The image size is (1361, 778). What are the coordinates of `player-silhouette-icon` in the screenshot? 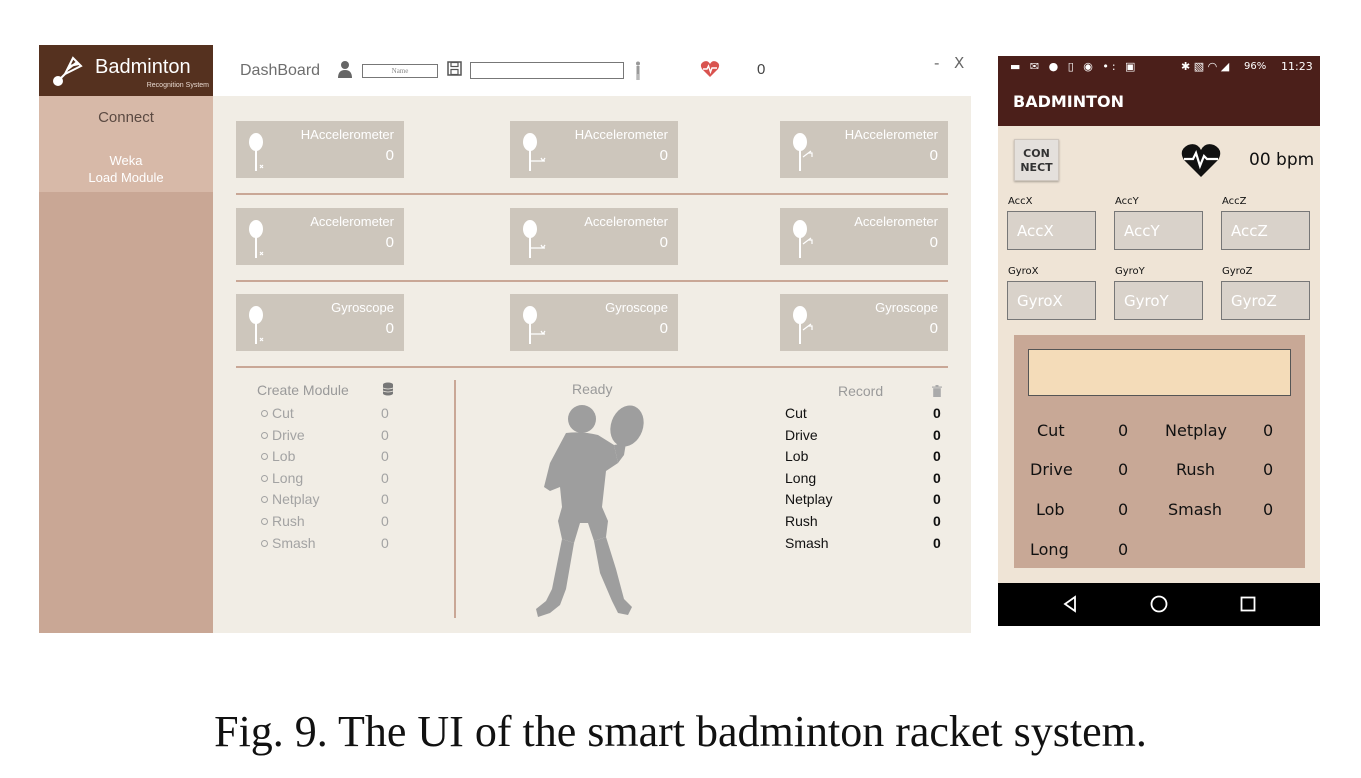 It's located at (590, 511).